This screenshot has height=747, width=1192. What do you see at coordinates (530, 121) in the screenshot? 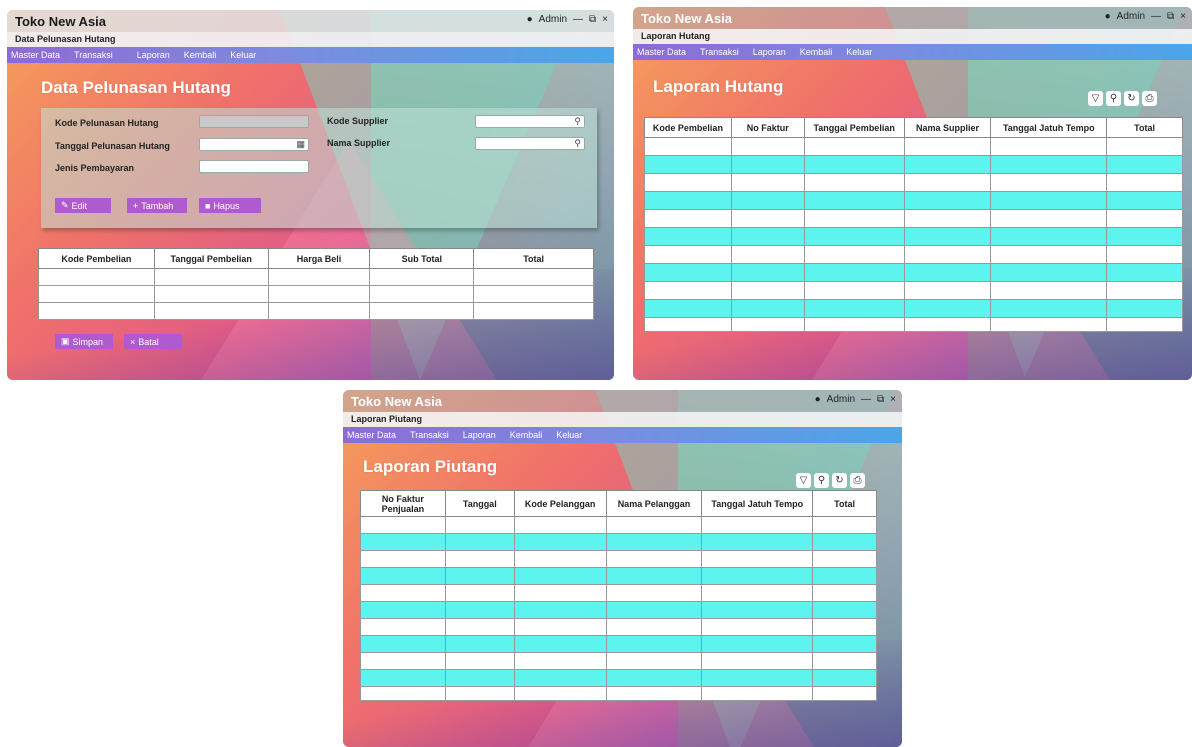
I see `kode-supplier-field: ⚲` at bounding box center [530, 121].